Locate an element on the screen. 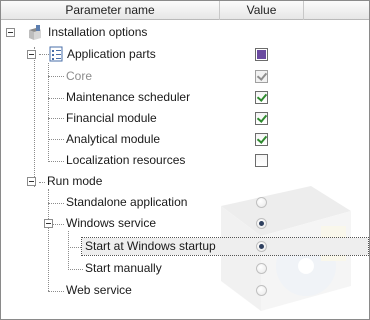 Image resolution: width=370 pixels, height=320 pixels. maintenance-scheduler-checkbox is located at coordinates (261, 97).